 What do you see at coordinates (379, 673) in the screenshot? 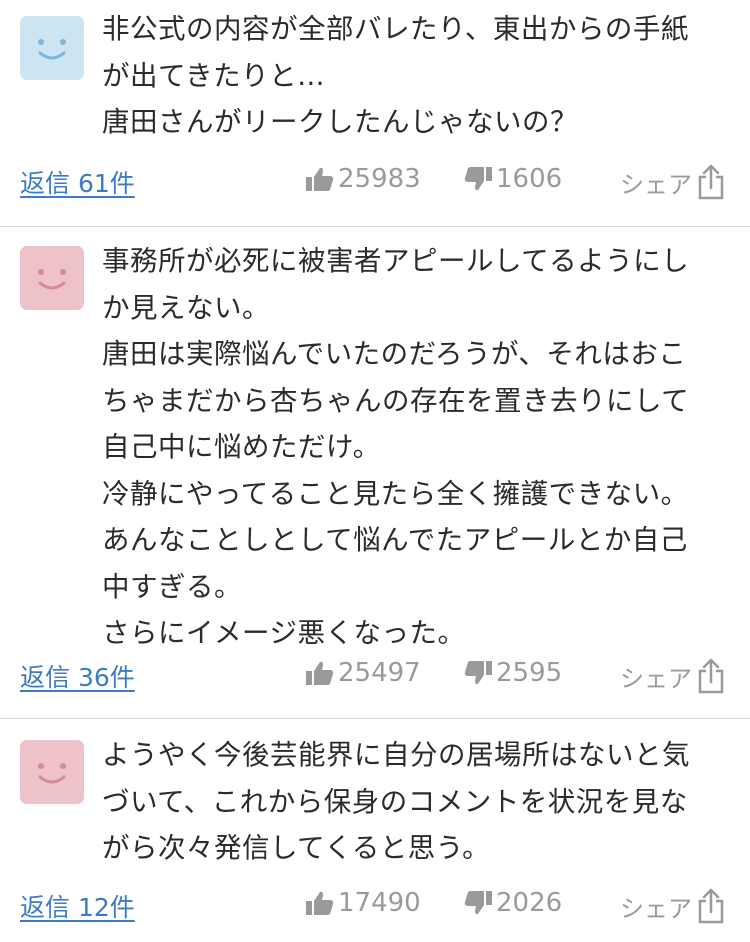
I see `like-count: 25497` at bounding box center [379, 673].